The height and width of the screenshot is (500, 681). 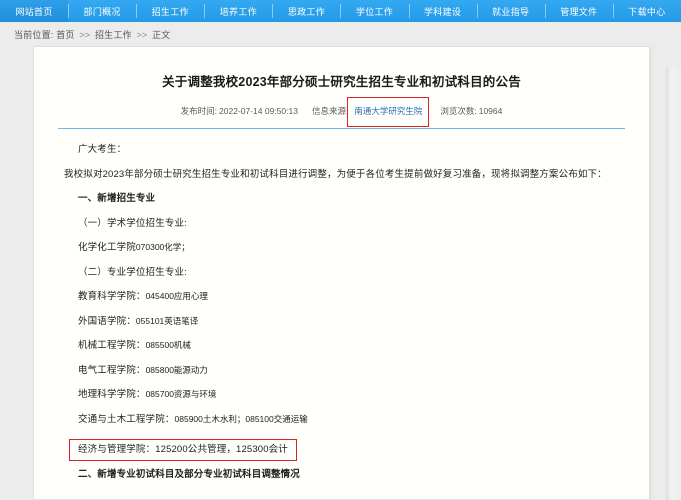 What do you see at coordinates (181, 394) in the screenshot?
I see `major-codes: 085700资源与环境` at bounding box center [181, 394].